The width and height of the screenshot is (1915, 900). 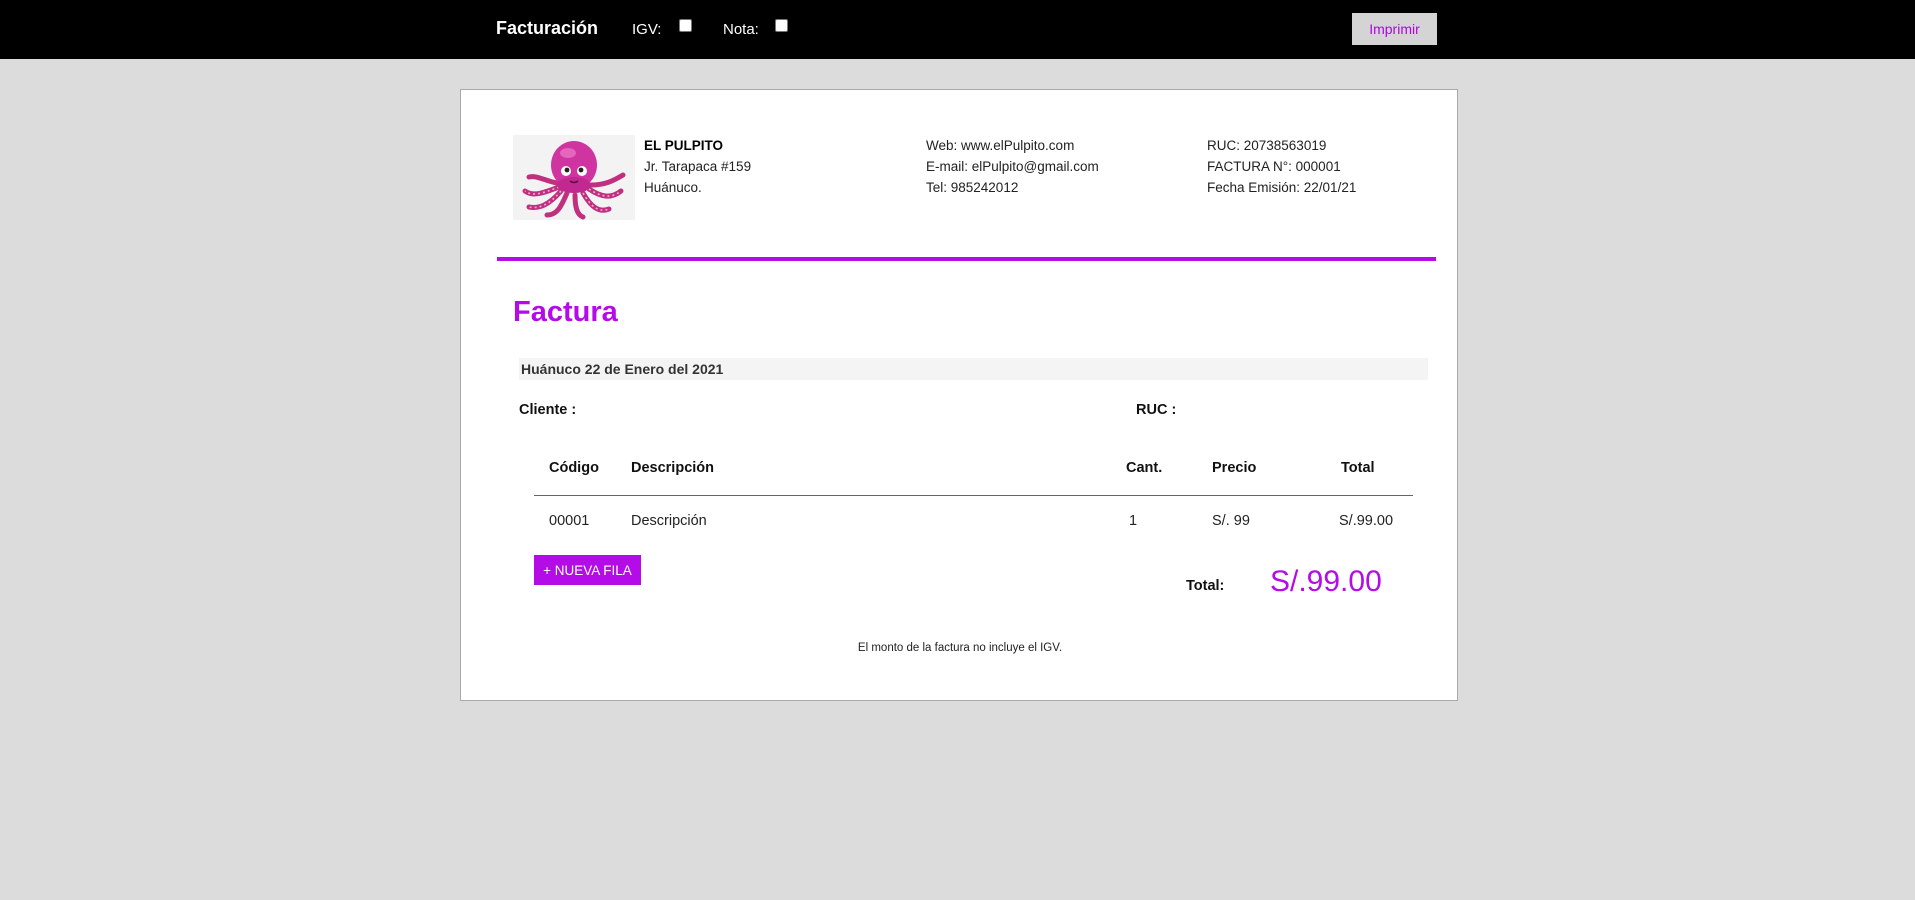 What do you see at coordinates (1394, 29) in the screenshot?
I see `print-button: Imprimir` at bounding box center [1394, 29].